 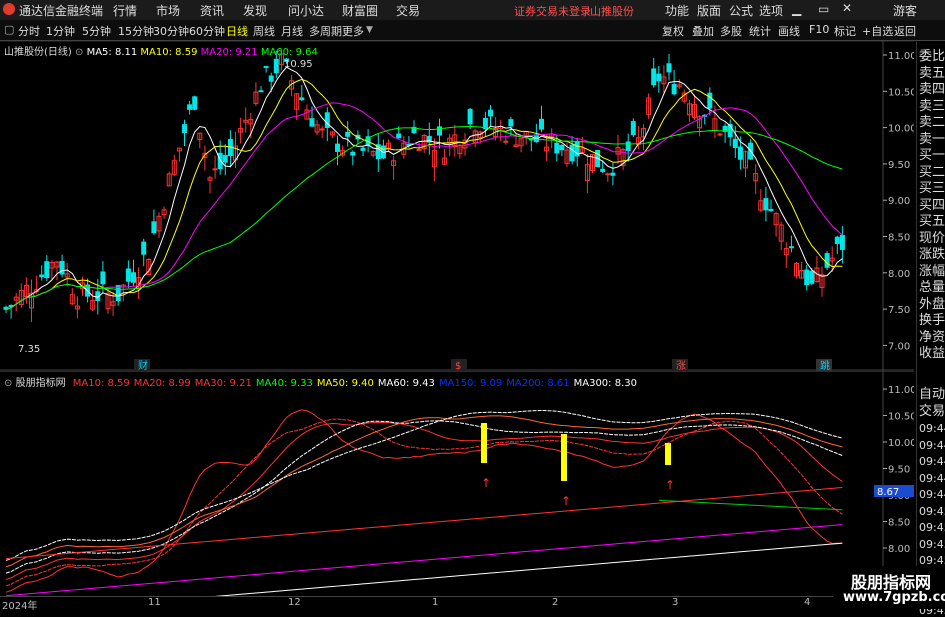 What do you see at coordinates (932, 394) in the screenshot?
I see `quote-label: 自动` at bounding box center [932, 394].